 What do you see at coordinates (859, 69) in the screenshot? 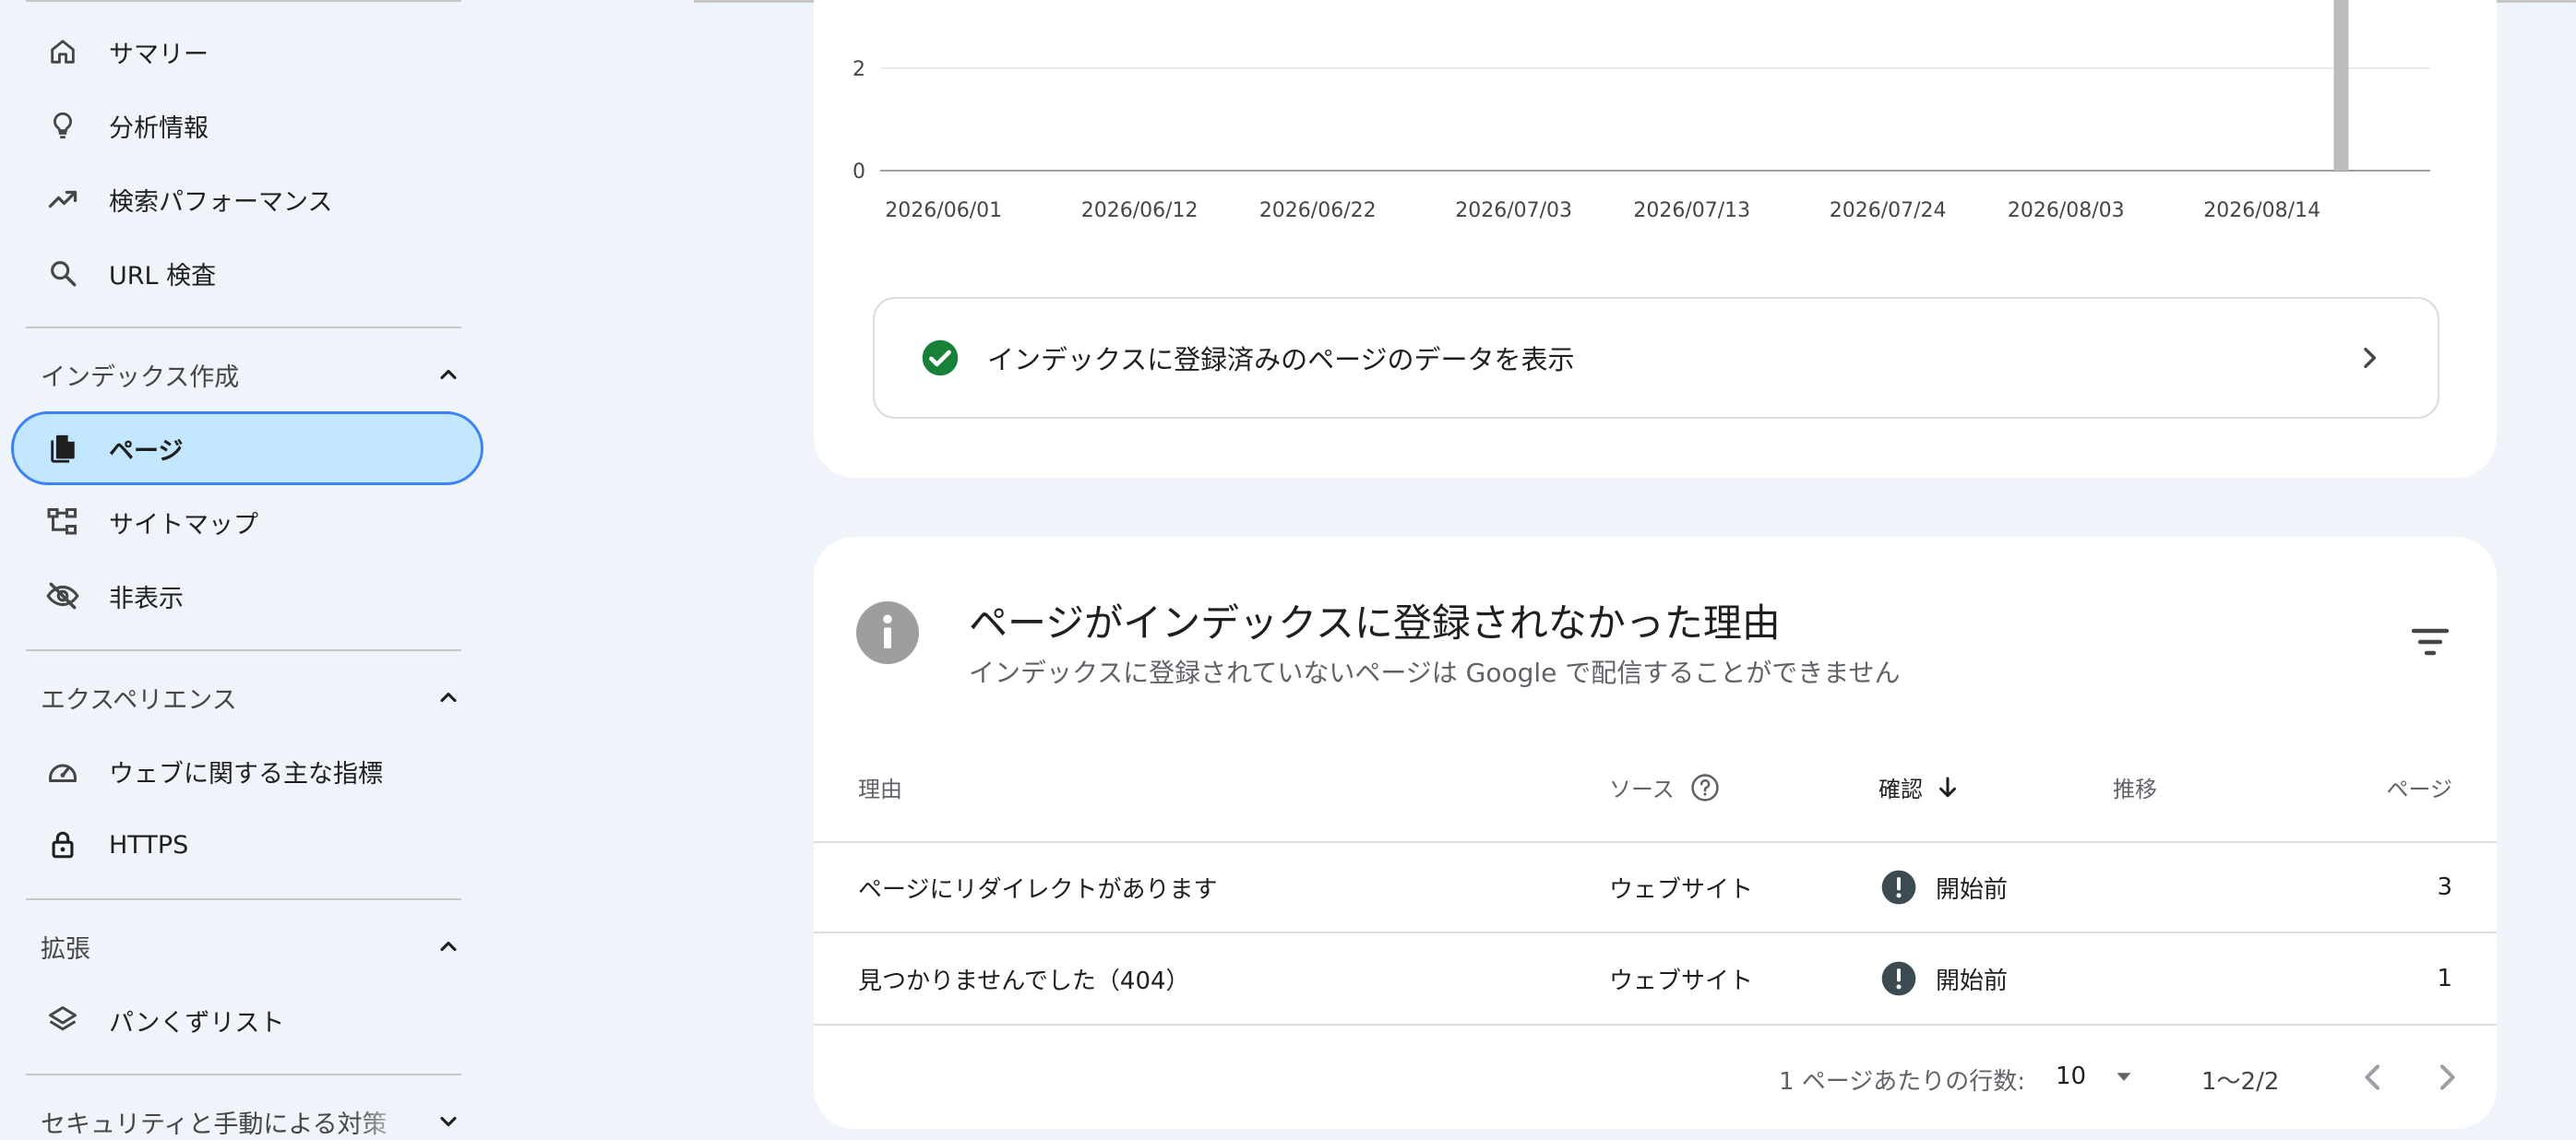
I see `y-tick-label: 2` at bounding box center [859, 69].